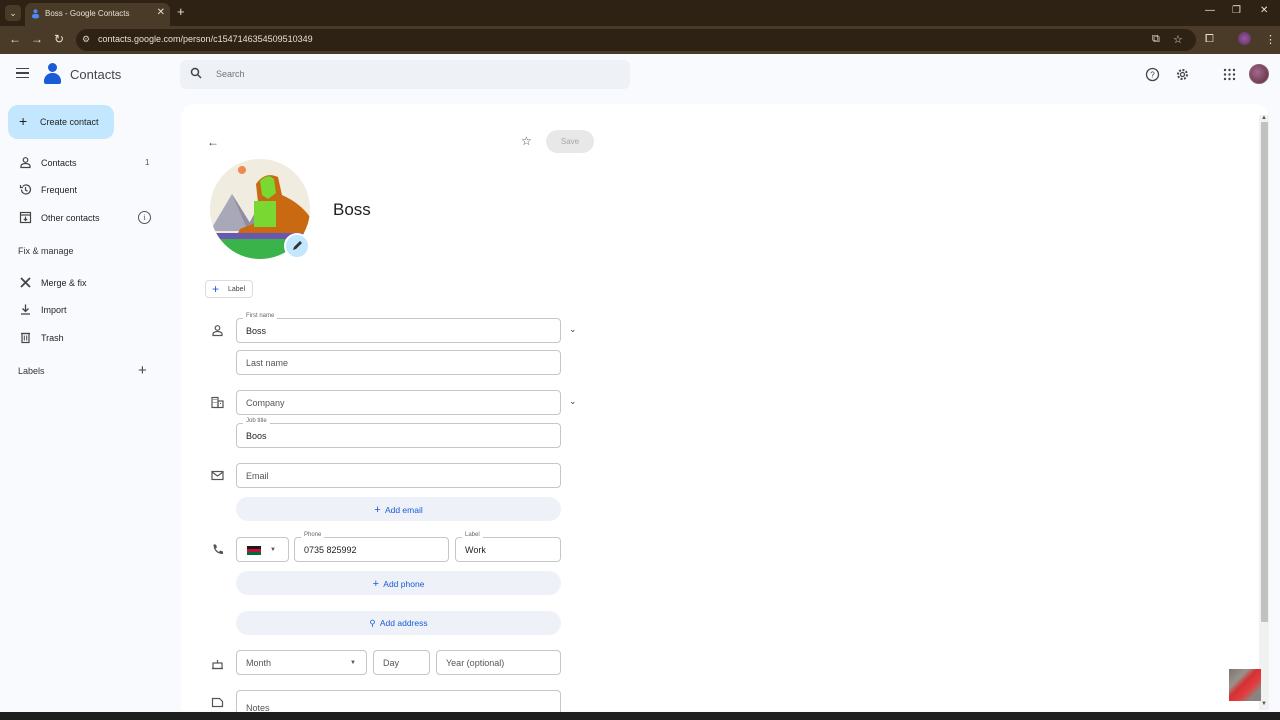 The width and height of the screenshot is (1280, 720). Describe the element at coordinates (237, 289) in the screenshot. I see `label-button-text: Label` at that location.